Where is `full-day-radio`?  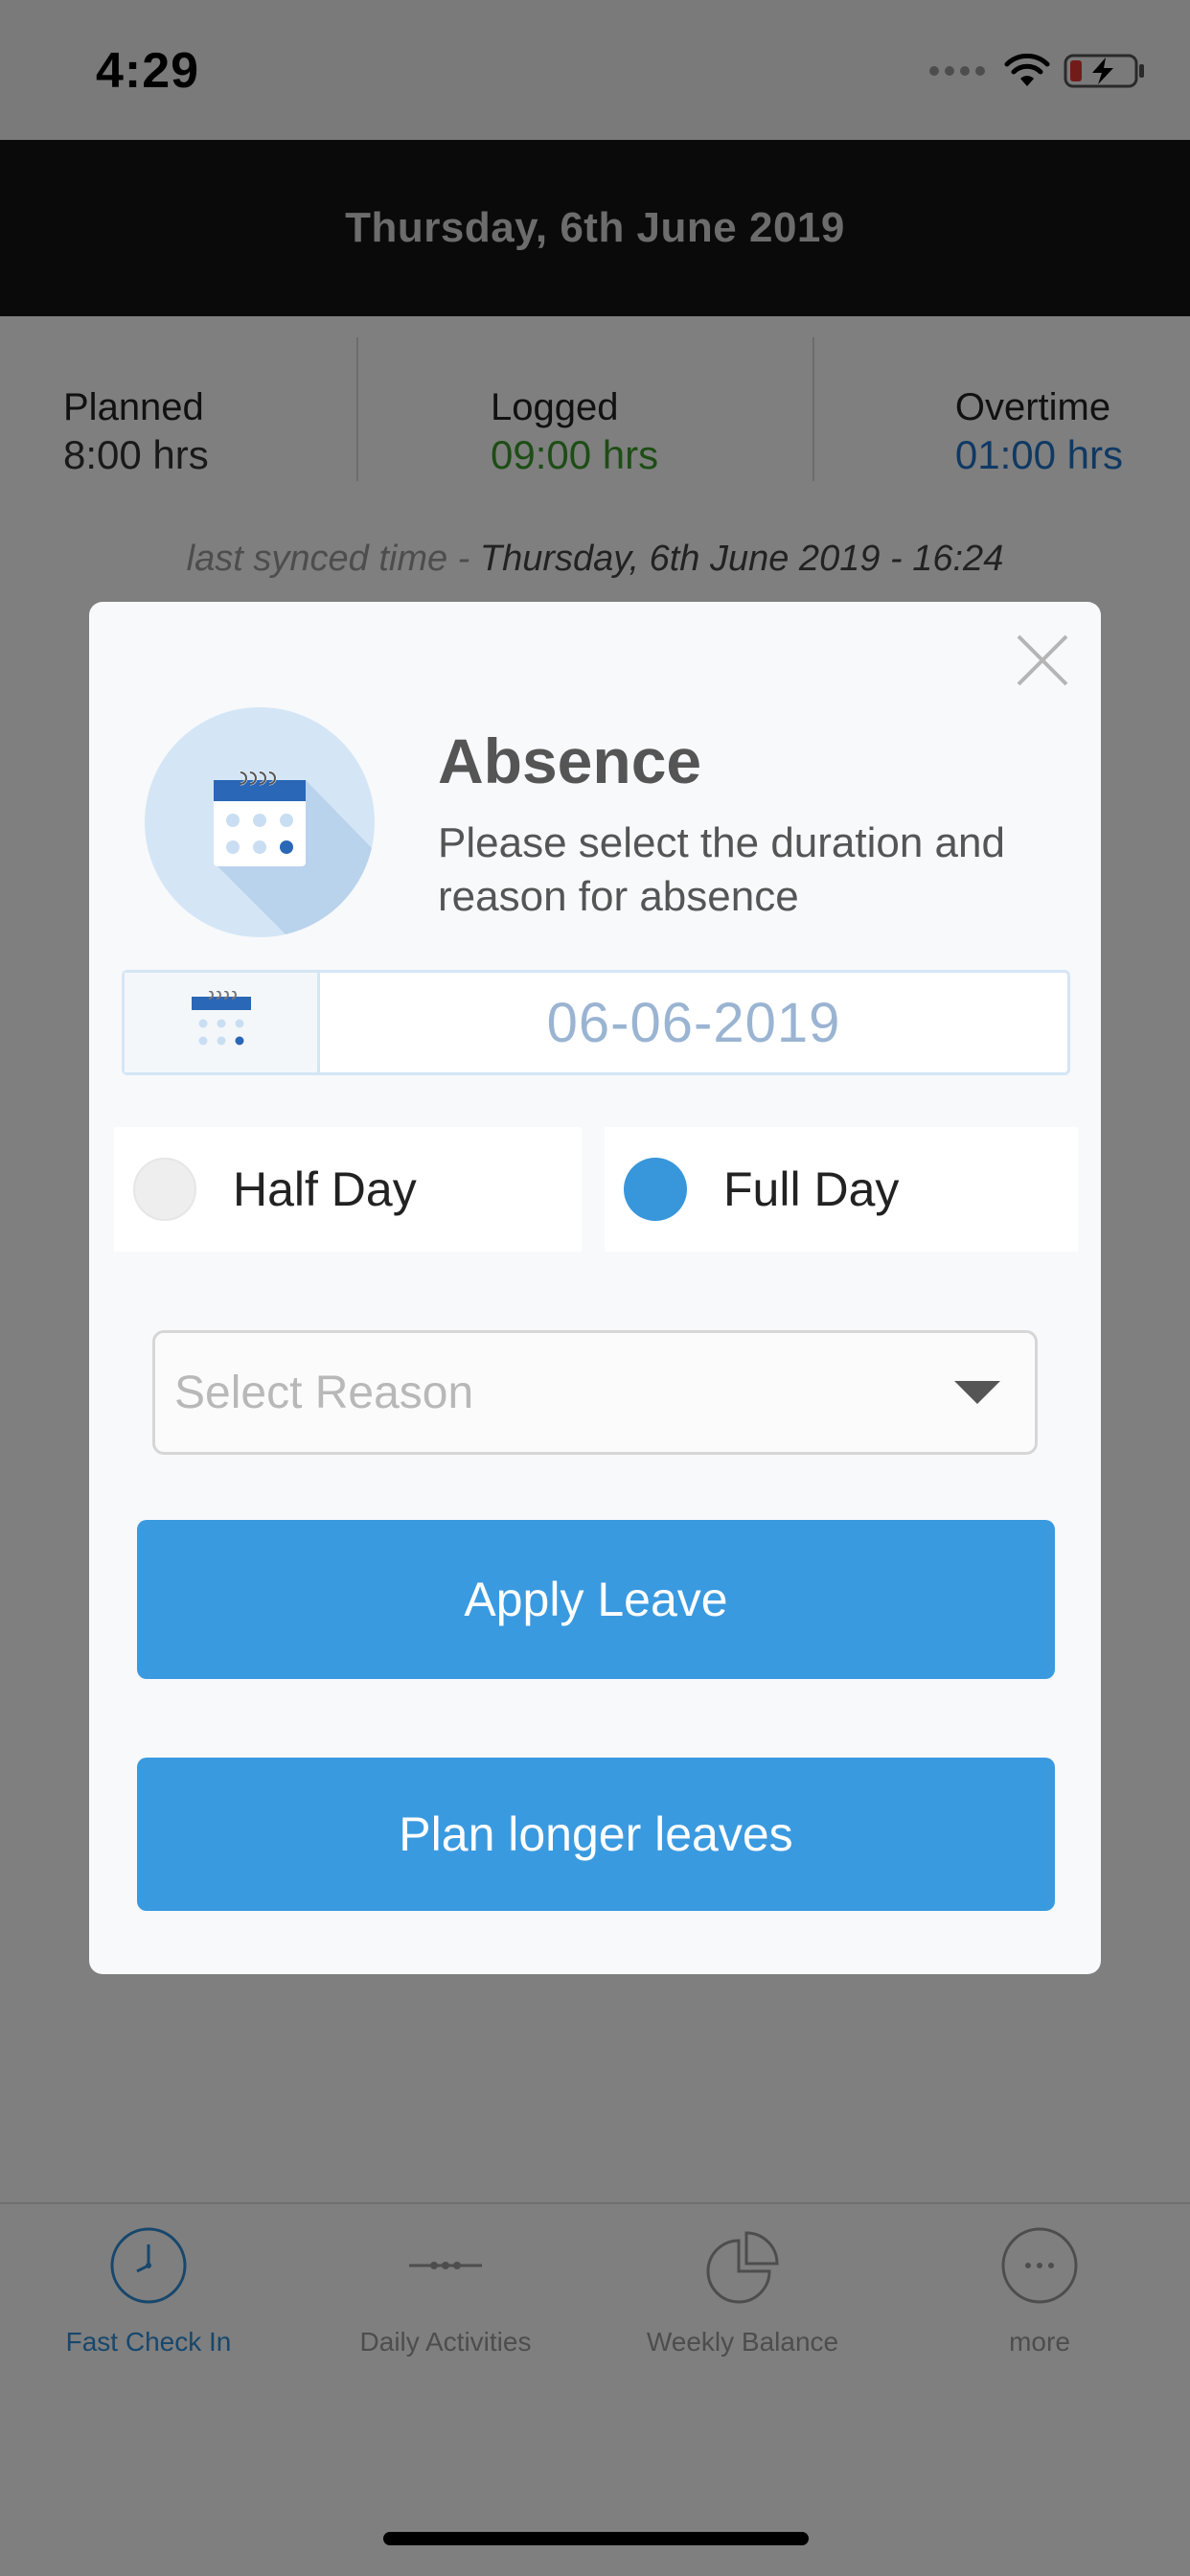
full-day-radio is located at coordinates (655, 1189).